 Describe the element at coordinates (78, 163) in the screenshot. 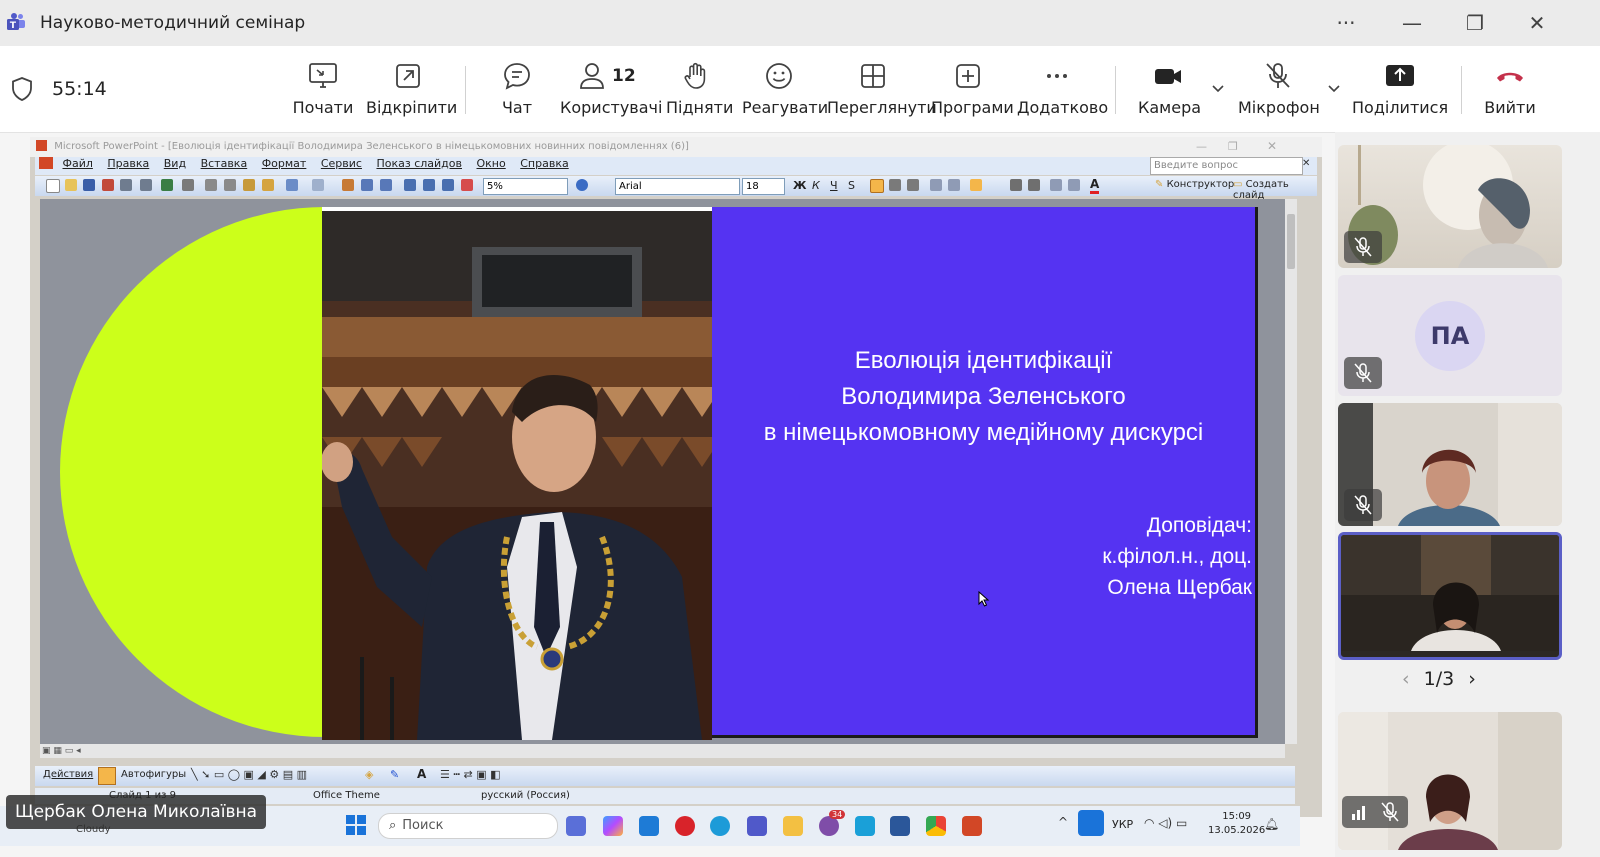

I see `menu-file: Файл` at that location.